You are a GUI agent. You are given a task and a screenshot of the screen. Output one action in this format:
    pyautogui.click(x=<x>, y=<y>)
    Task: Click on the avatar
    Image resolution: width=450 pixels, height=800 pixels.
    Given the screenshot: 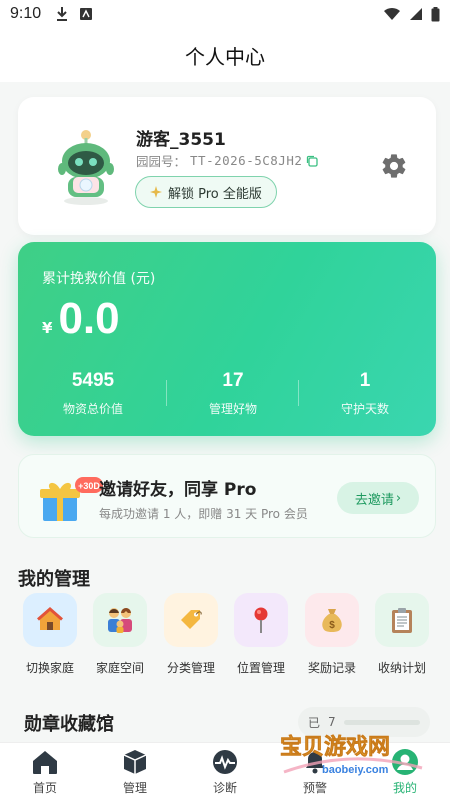 What is the action you would take?
    pyautogui.click(x=86, y=167)
    